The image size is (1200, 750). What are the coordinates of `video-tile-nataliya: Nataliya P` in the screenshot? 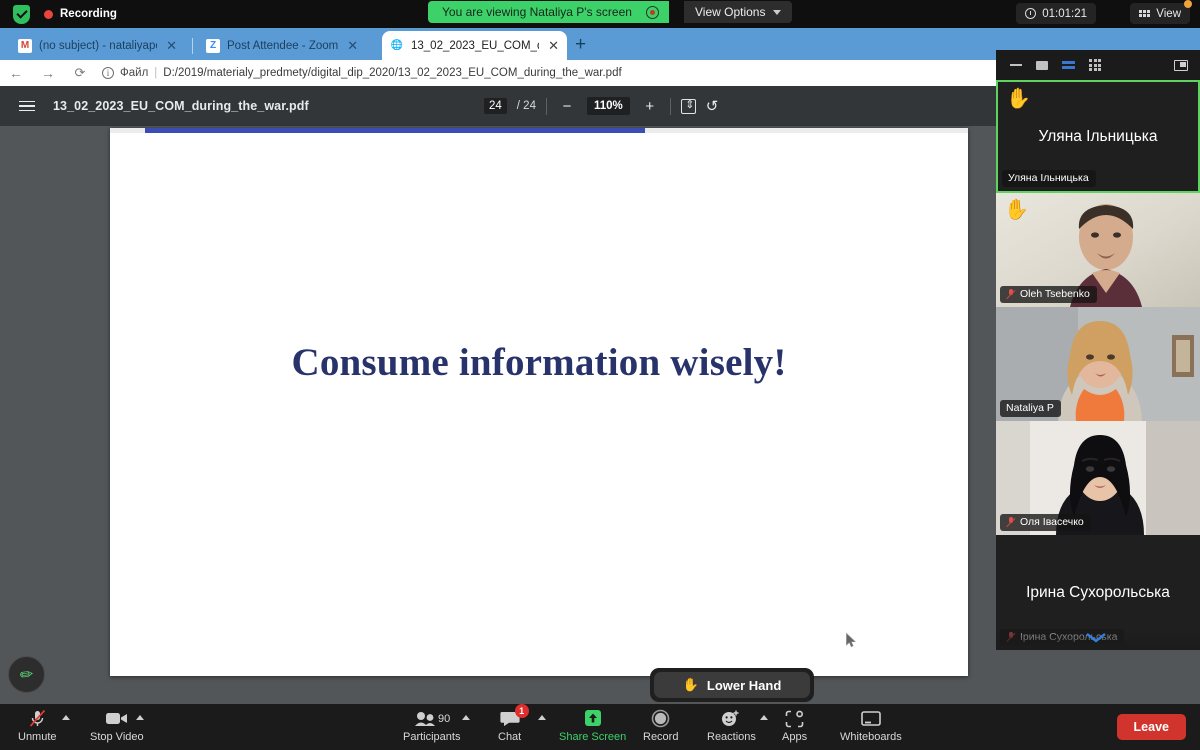 It's located at (1098, 364).